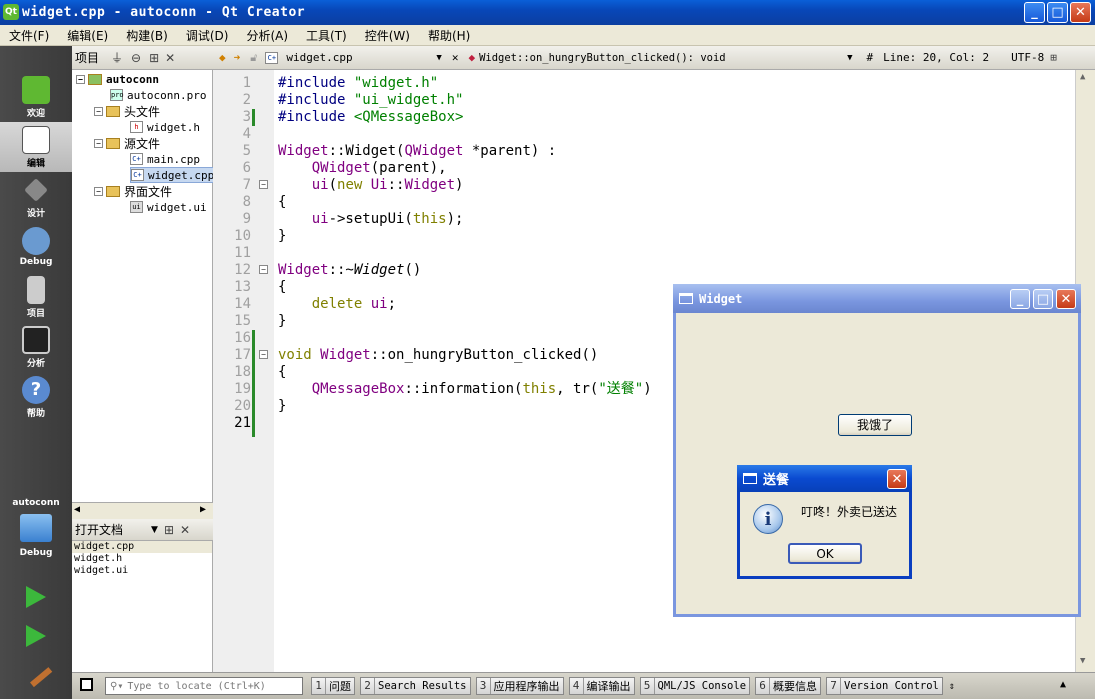  I want to click on open-documents-title: 打开文档, so click(99, 529).